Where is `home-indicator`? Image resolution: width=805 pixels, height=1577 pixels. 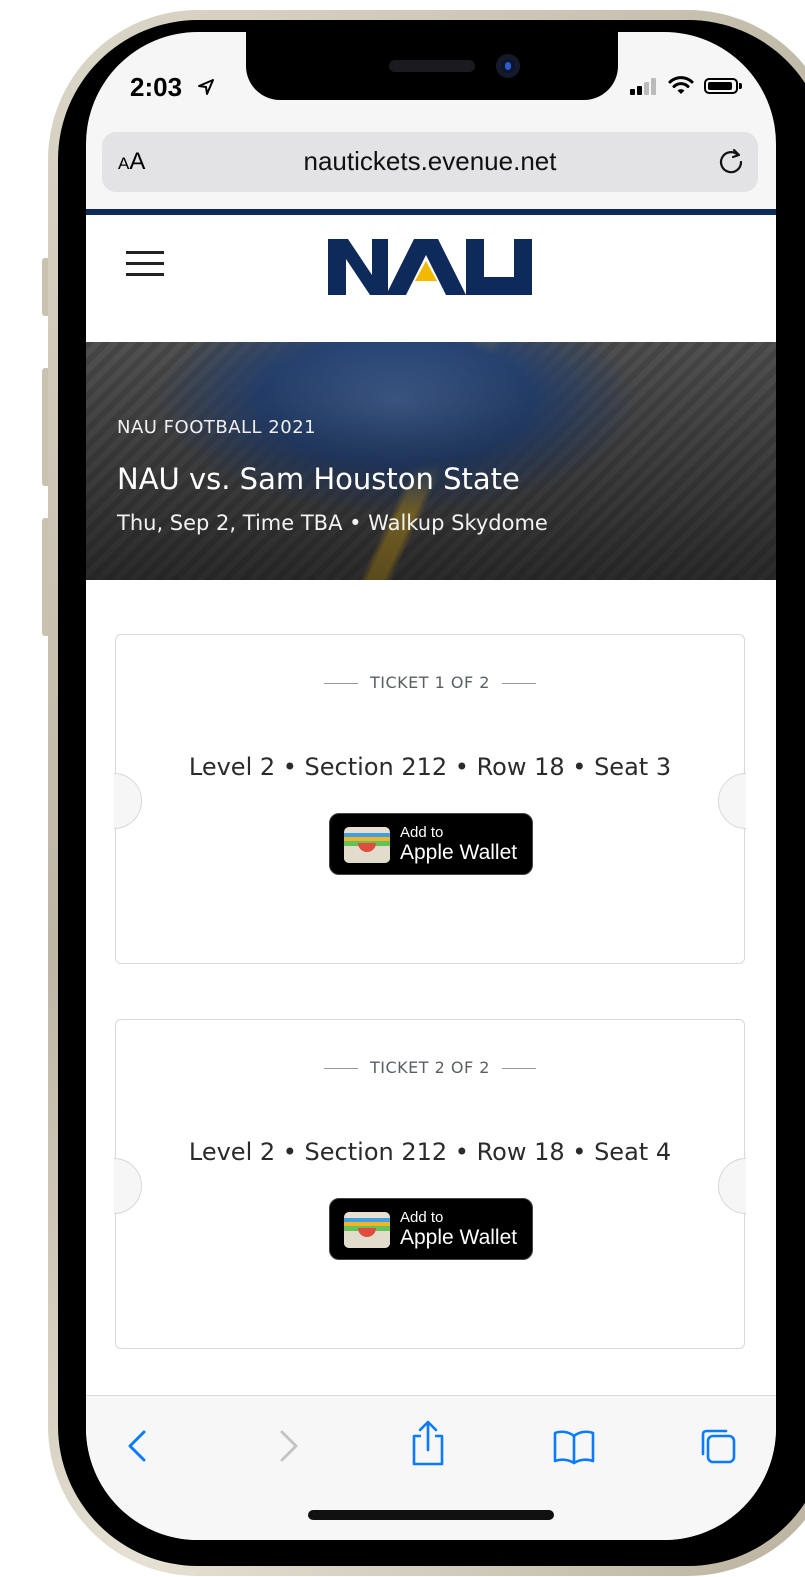 home-indicator is located at coordinates (431, 1515).